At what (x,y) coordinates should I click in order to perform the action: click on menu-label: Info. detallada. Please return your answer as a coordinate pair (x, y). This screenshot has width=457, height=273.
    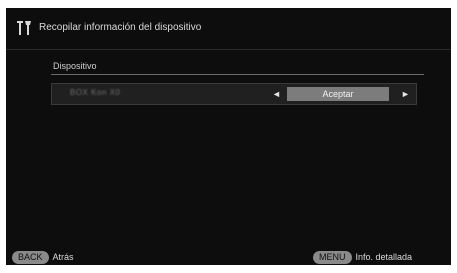
    Looking at the image, I should click on (384, 257).